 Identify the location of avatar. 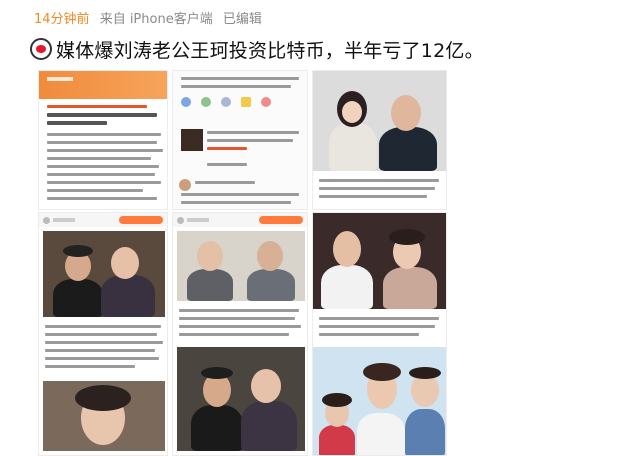
(185, 185).